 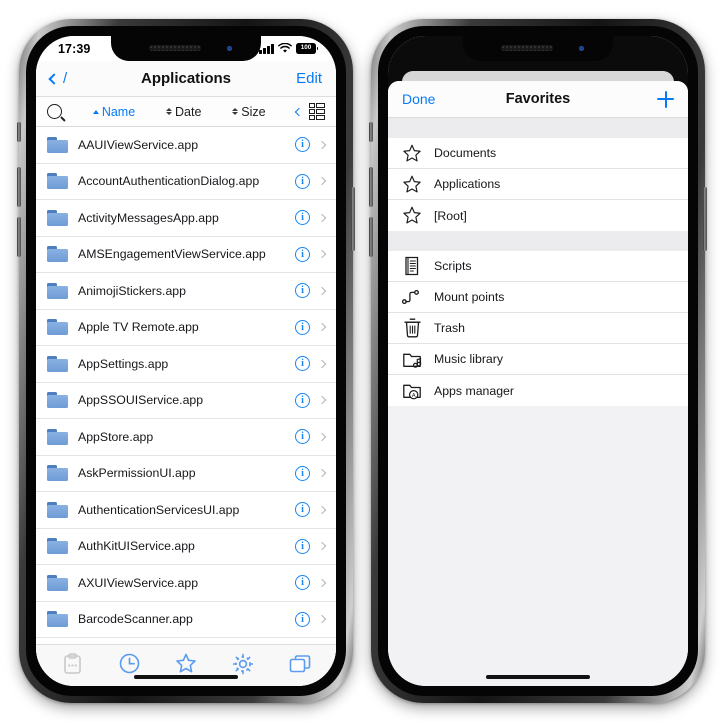 What do you see at coordinates (665, 99) in the screenshot?
I see `plus-icon` at bounding box center [665, 99].